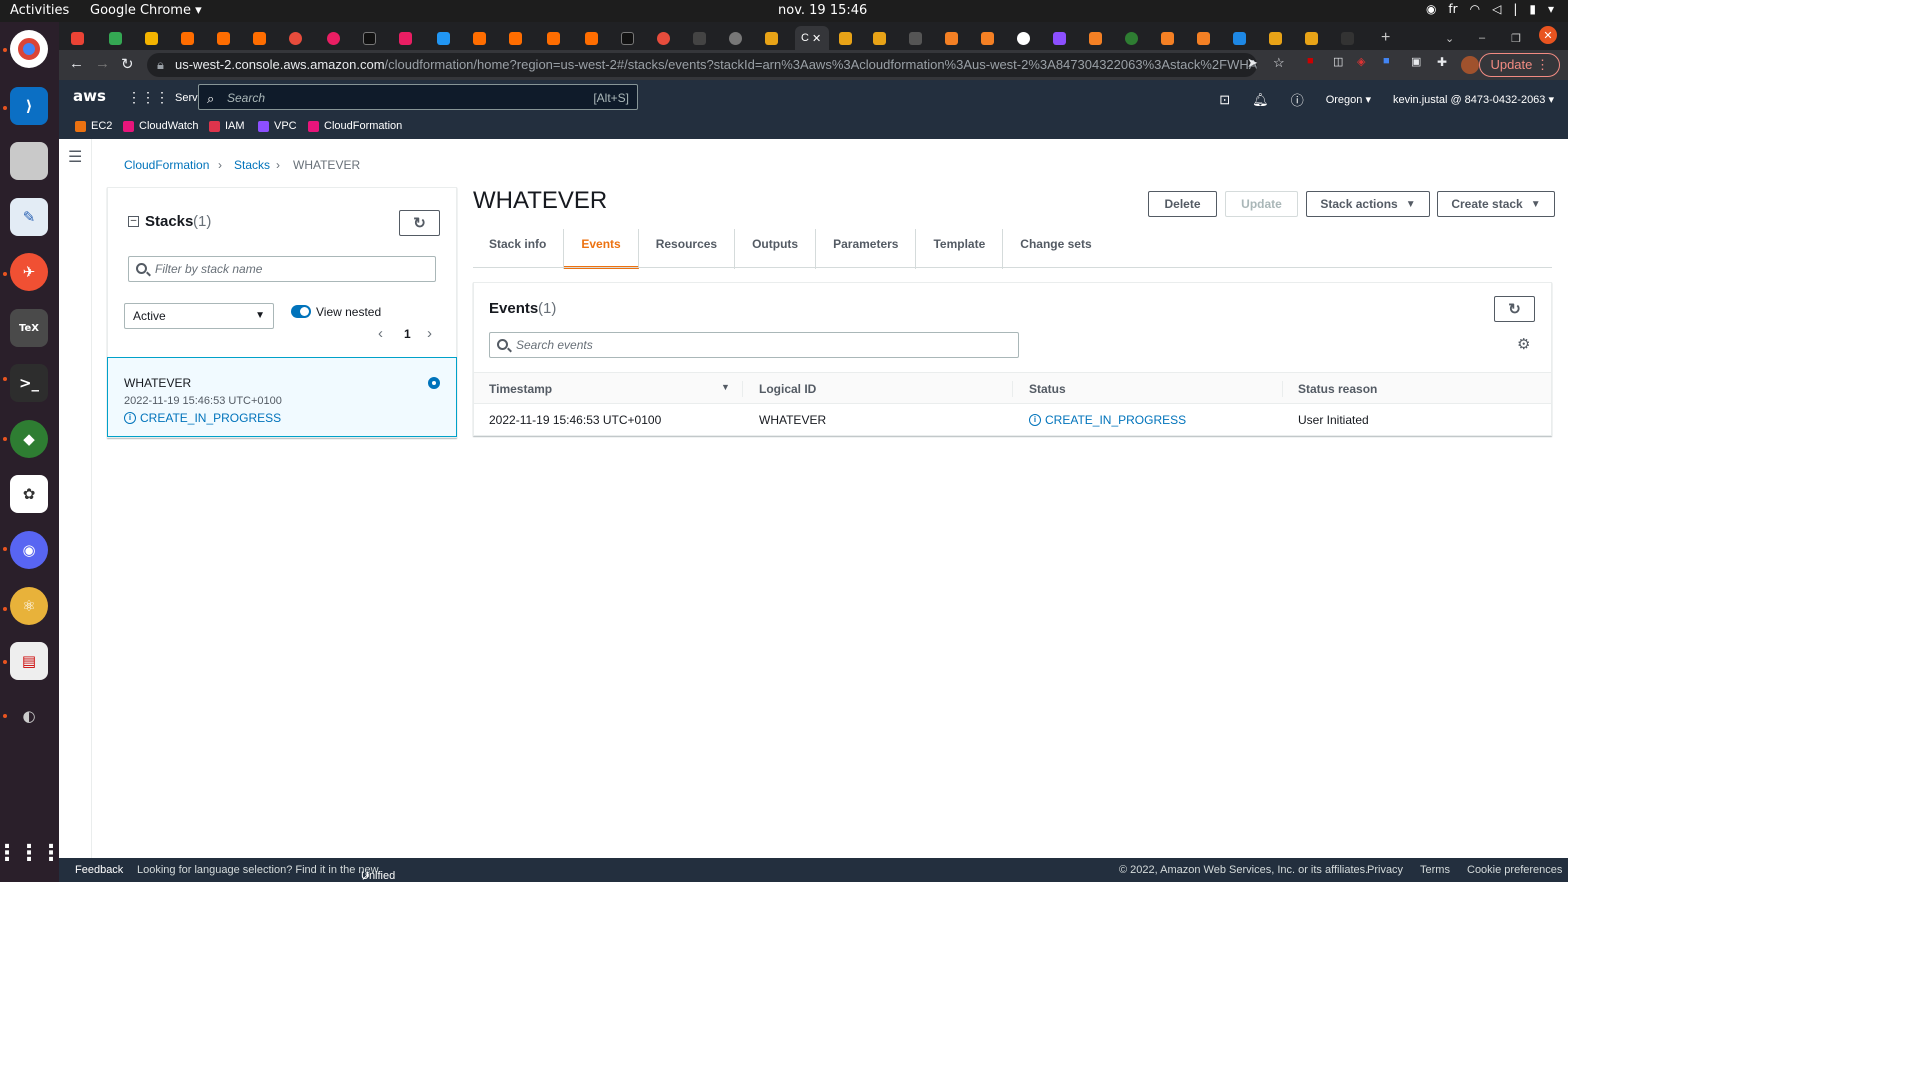  What do you see at coordinates (1385, 38) in the screenshot?
I see `new-tab-button: +` at bounding box center [1385, 38].